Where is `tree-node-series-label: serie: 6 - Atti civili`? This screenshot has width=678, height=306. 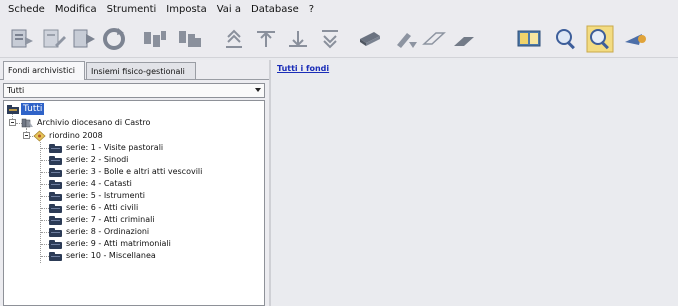
tree-node-series-label: serie: 6 - Atti civili is located at coordinates (102, 207).